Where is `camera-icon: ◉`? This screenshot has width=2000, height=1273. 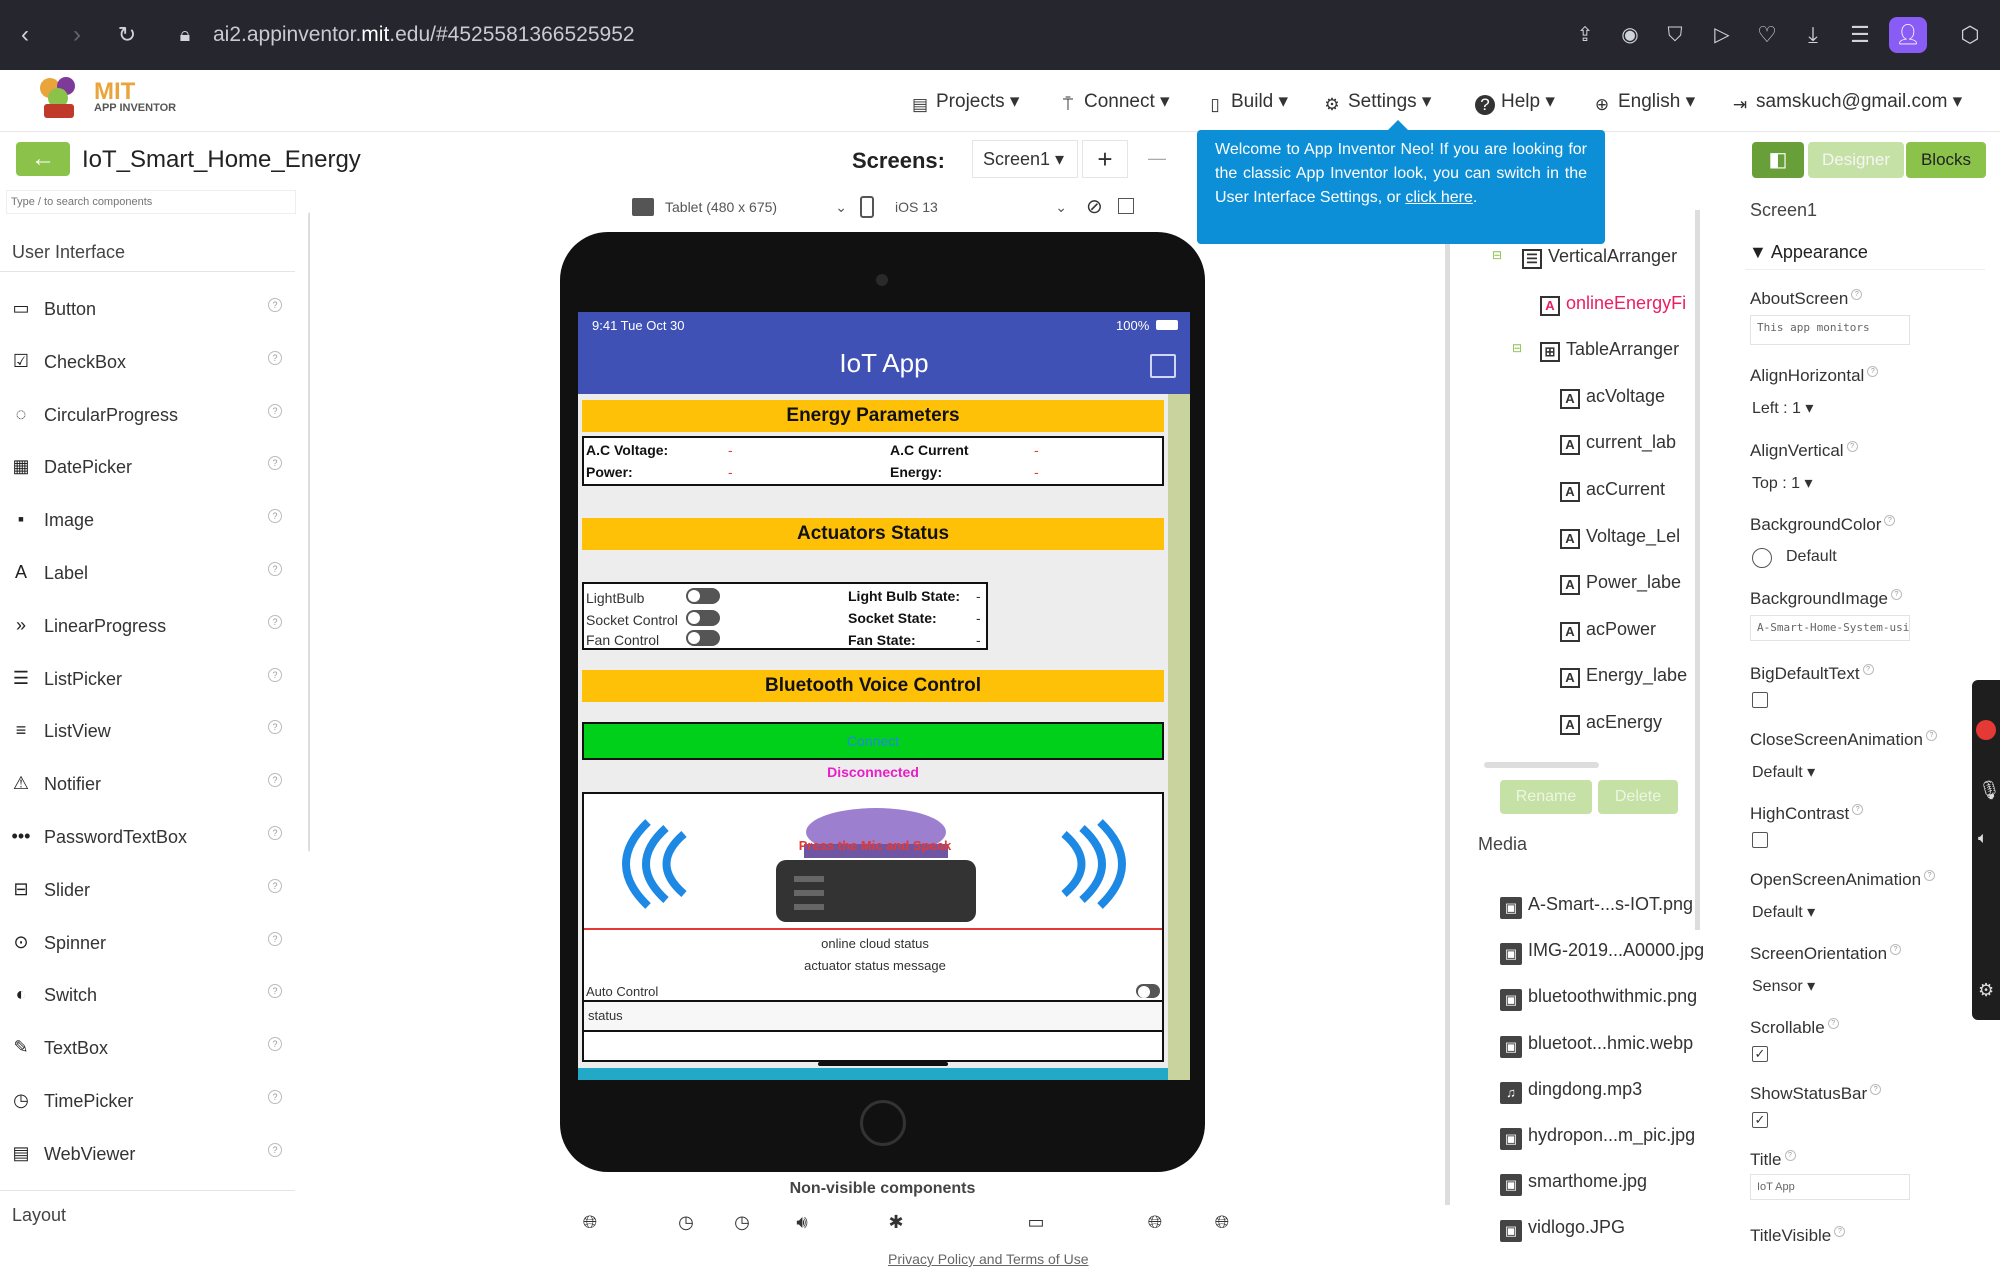
camera-icon: ◉ is located at coordinates (1630, 35).